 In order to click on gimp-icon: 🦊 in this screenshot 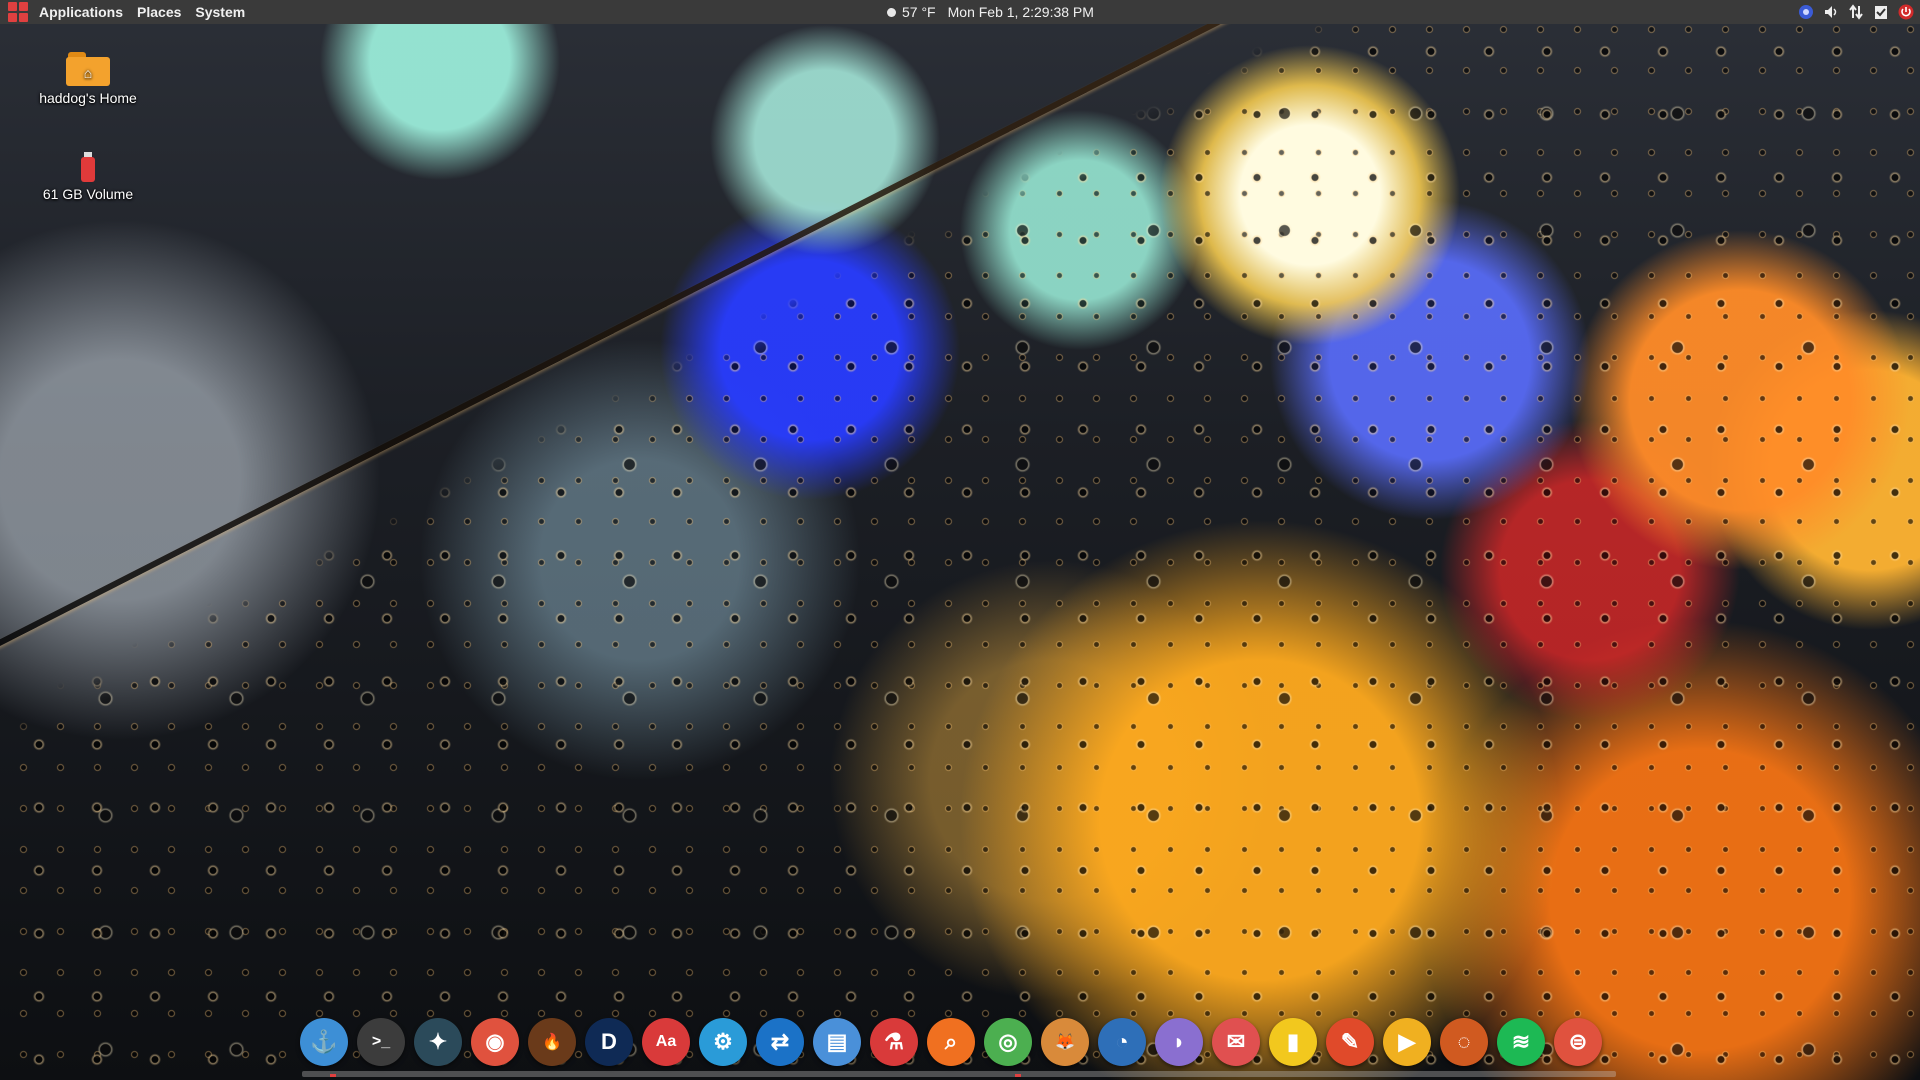, I will do `click(1065, 1042)`.